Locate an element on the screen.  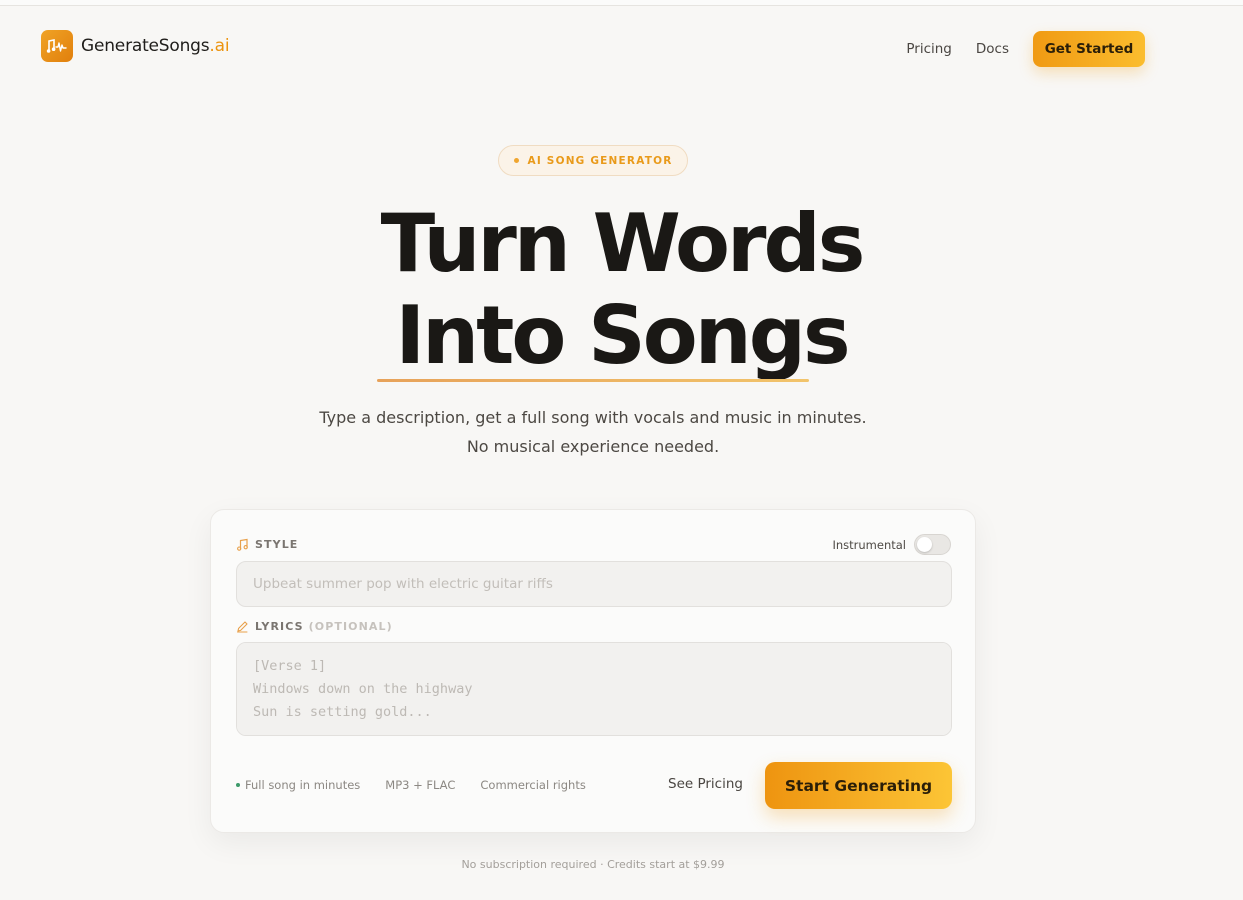
hero-title-line1: Turn Words is located at coordinates (623, 243).